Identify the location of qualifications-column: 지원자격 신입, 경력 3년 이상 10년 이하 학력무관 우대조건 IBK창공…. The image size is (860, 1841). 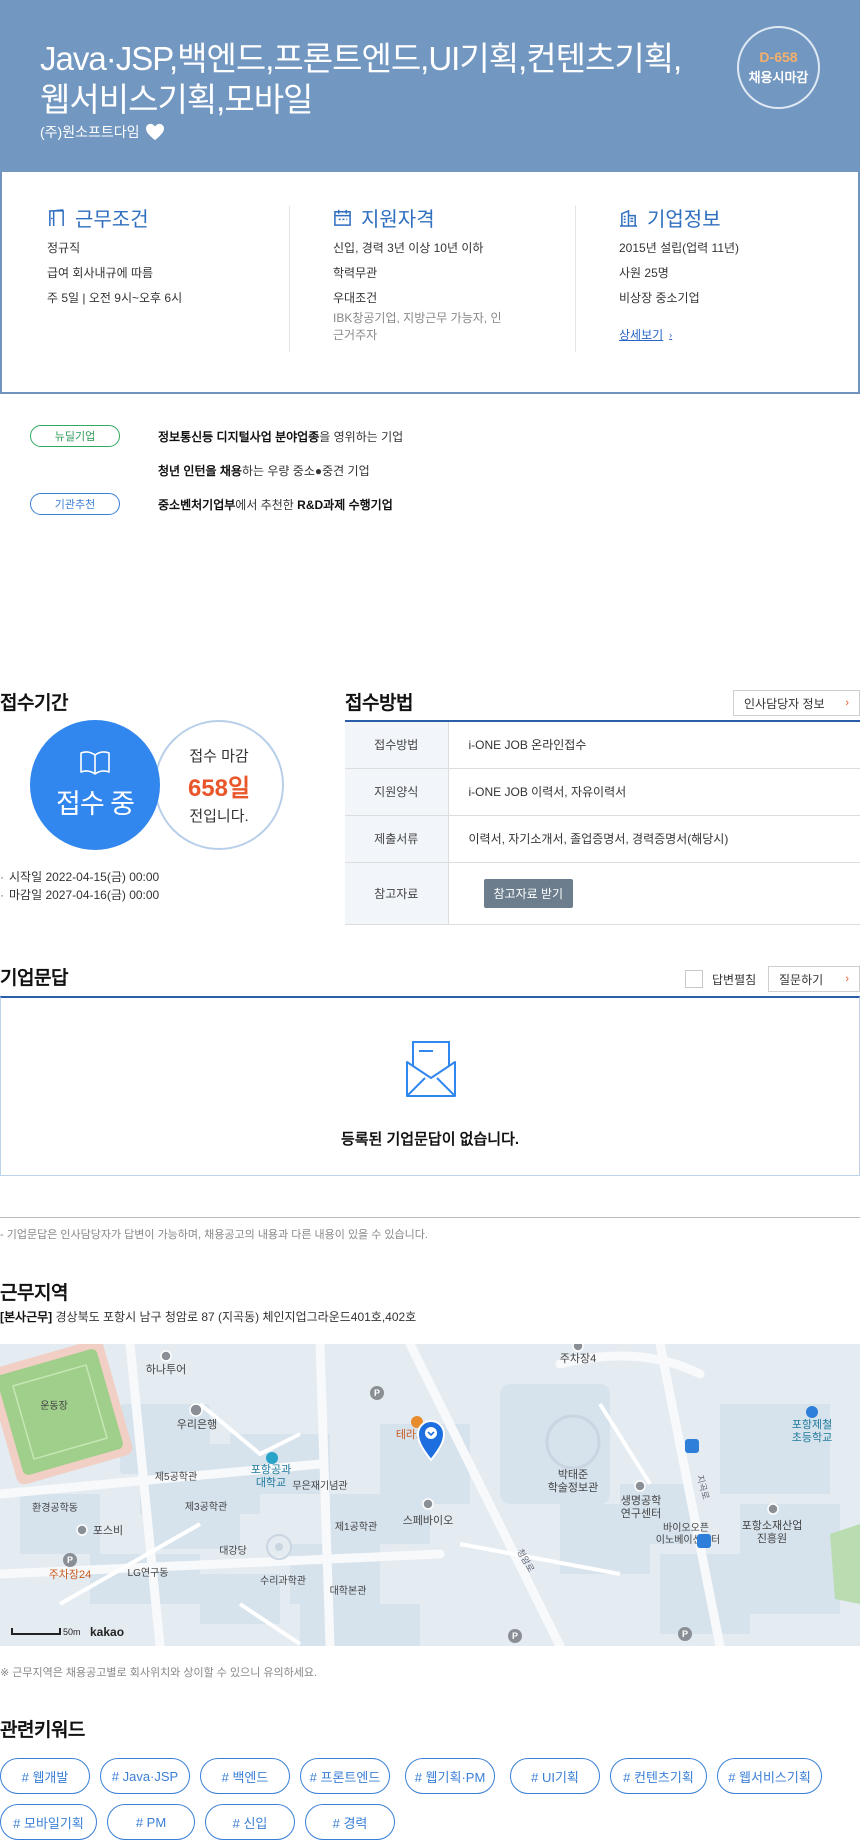
(463, 279).